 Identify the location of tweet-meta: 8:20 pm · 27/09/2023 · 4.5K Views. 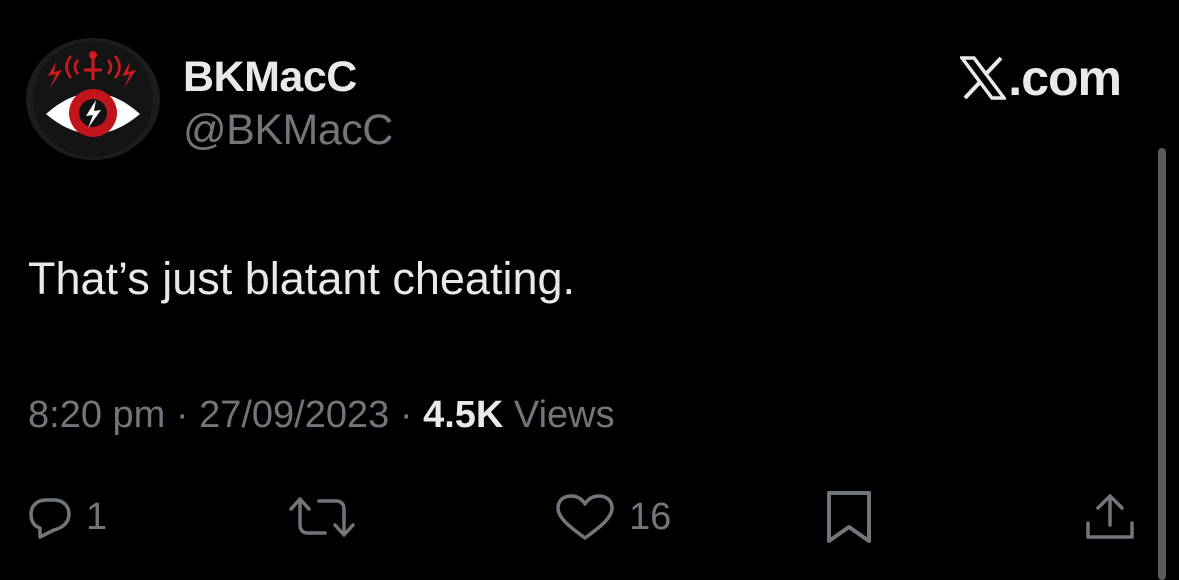
(321, 415).